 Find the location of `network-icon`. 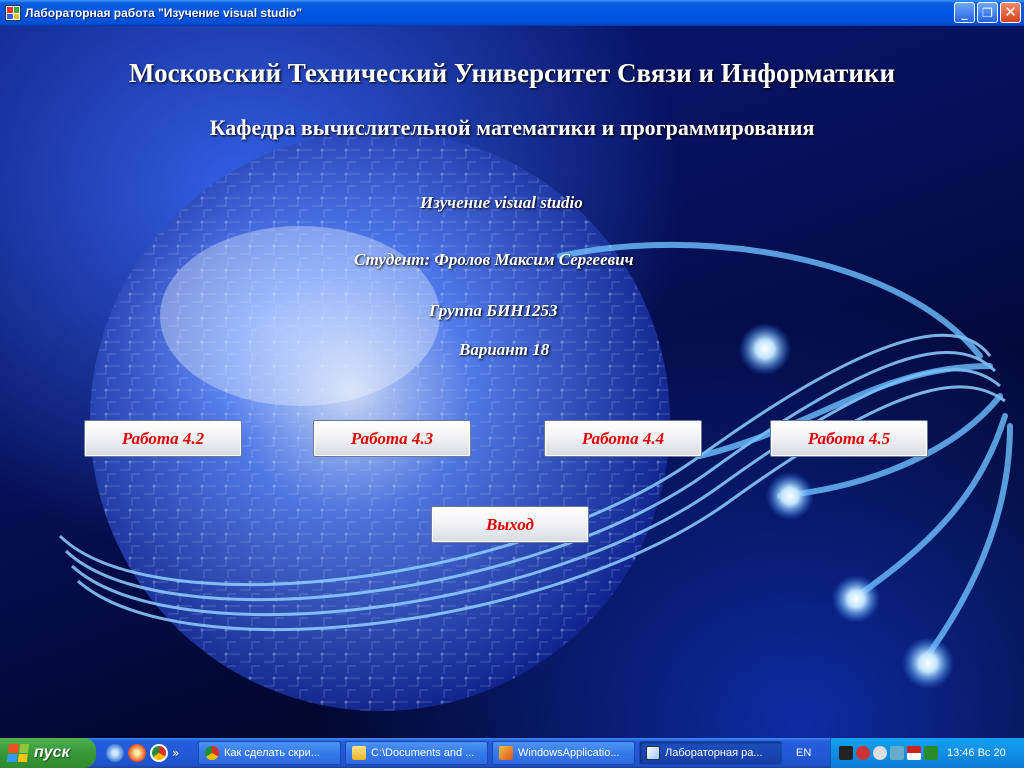

network-icon is located at coordinates (880, 753).